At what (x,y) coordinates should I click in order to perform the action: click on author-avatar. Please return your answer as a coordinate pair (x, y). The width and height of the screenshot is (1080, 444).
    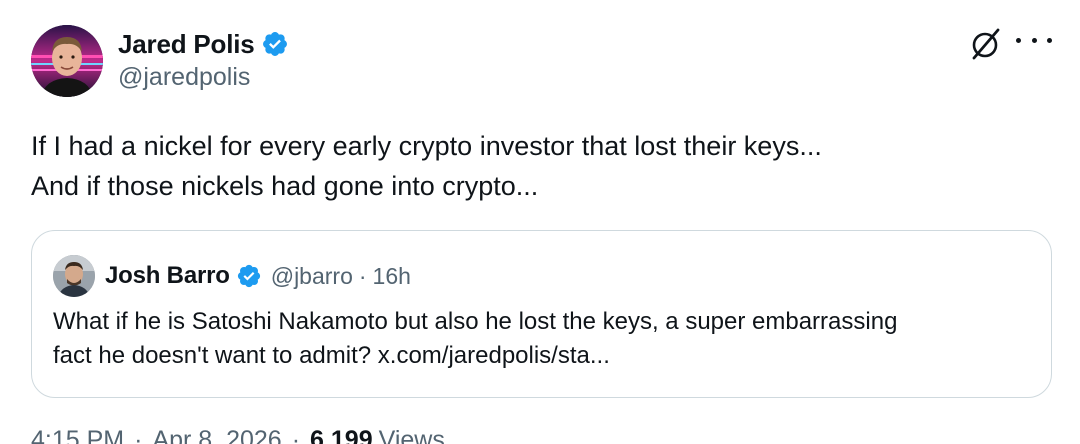
    Looking at the image, I should click on (67, 61).